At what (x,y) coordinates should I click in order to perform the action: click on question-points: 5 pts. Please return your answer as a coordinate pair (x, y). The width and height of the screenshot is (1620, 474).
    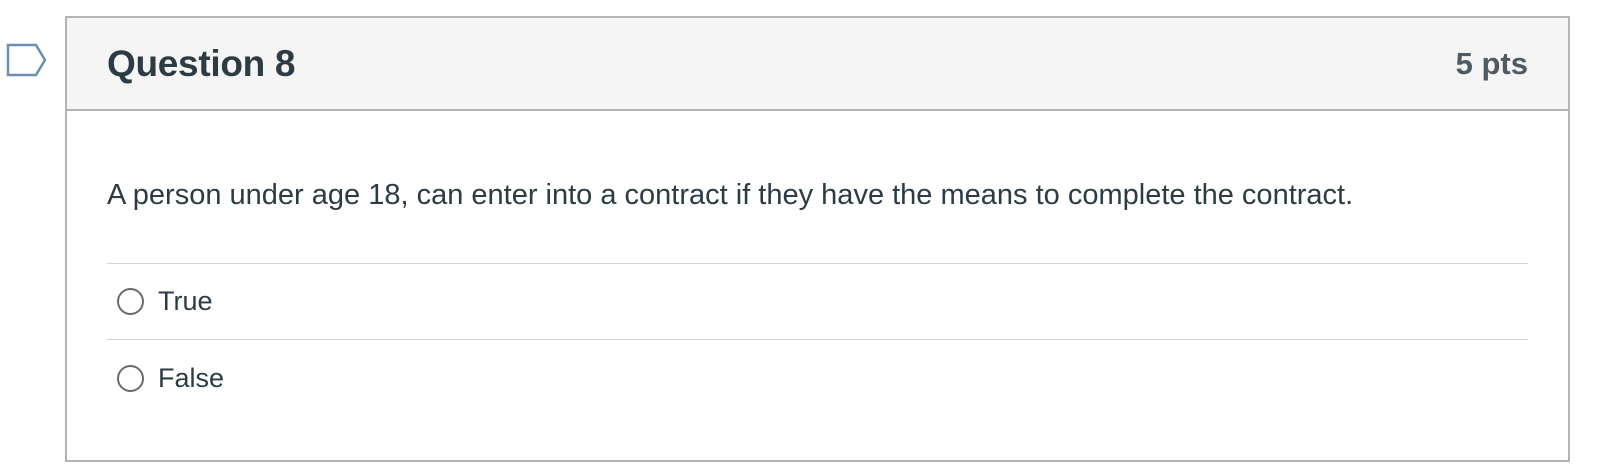
    Looking at the image, I should click on (1491, 63).